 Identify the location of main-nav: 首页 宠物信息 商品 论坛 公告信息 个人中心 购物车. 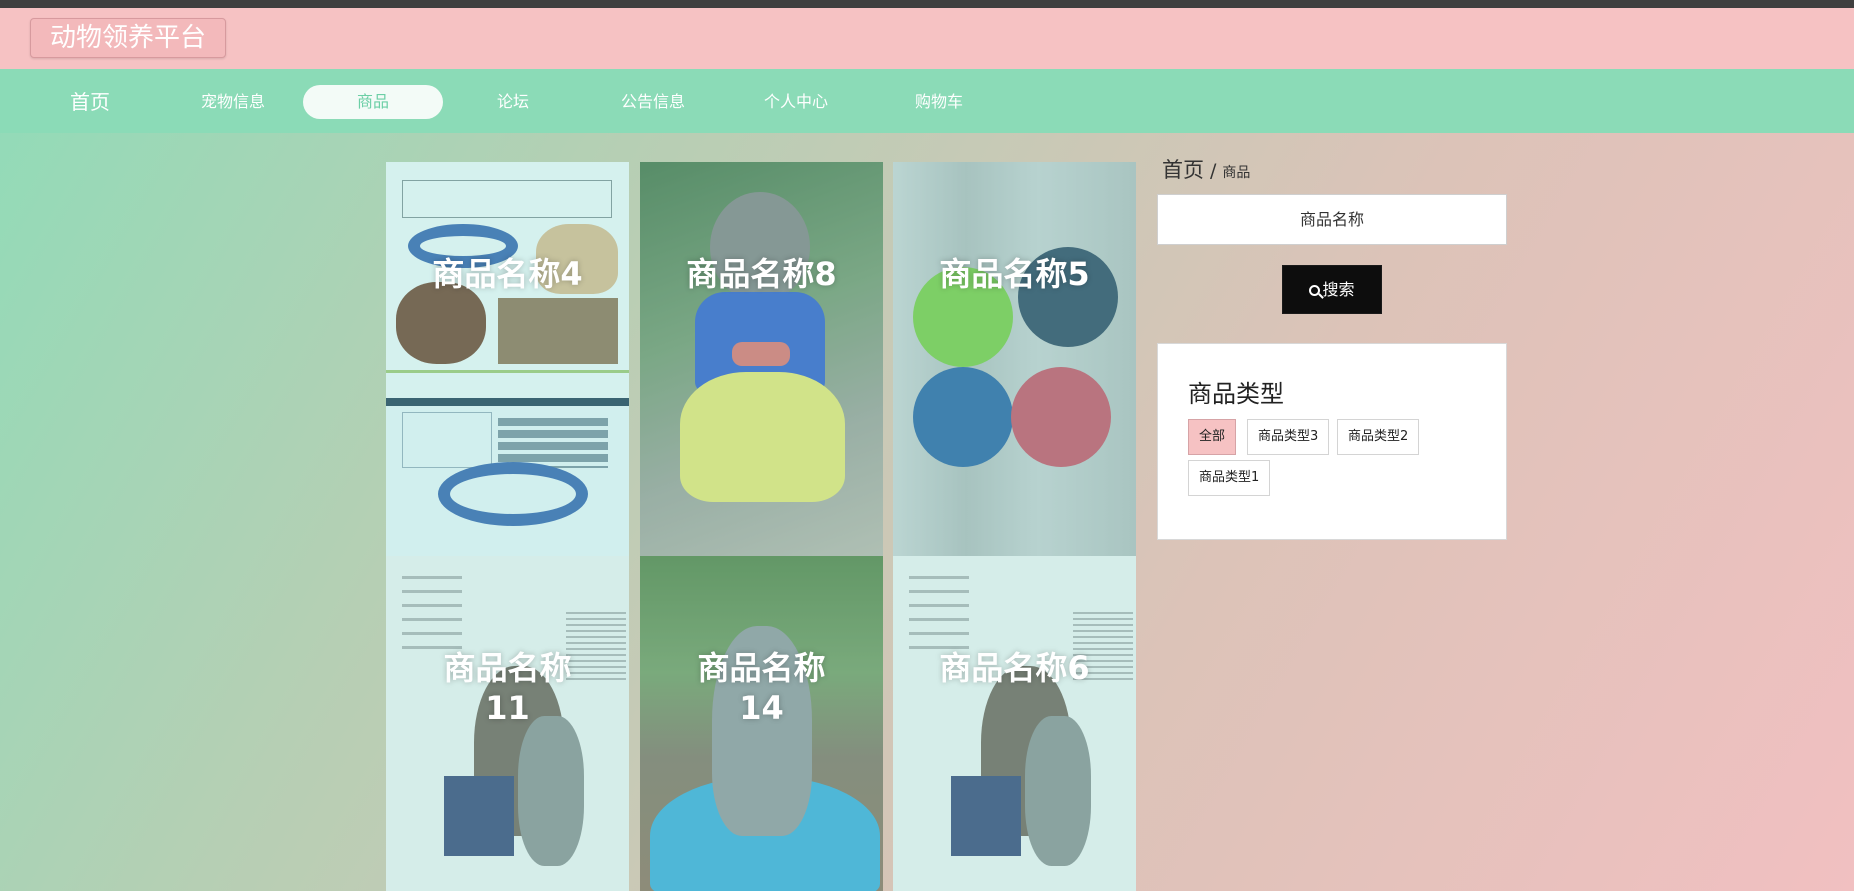
(927, 101).